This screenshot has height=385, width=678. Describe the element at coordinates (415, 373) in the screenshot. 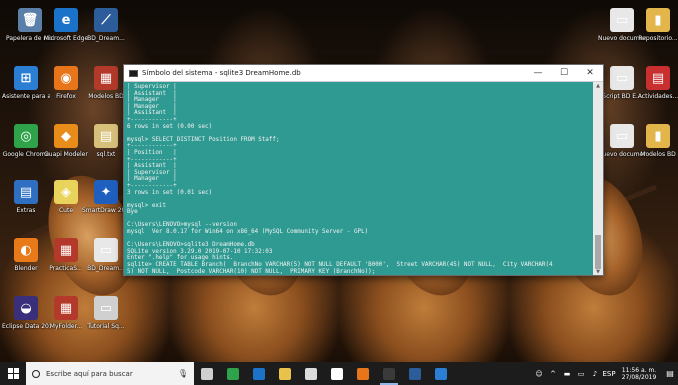

I see `taskbar-app-bd-app` at that location.